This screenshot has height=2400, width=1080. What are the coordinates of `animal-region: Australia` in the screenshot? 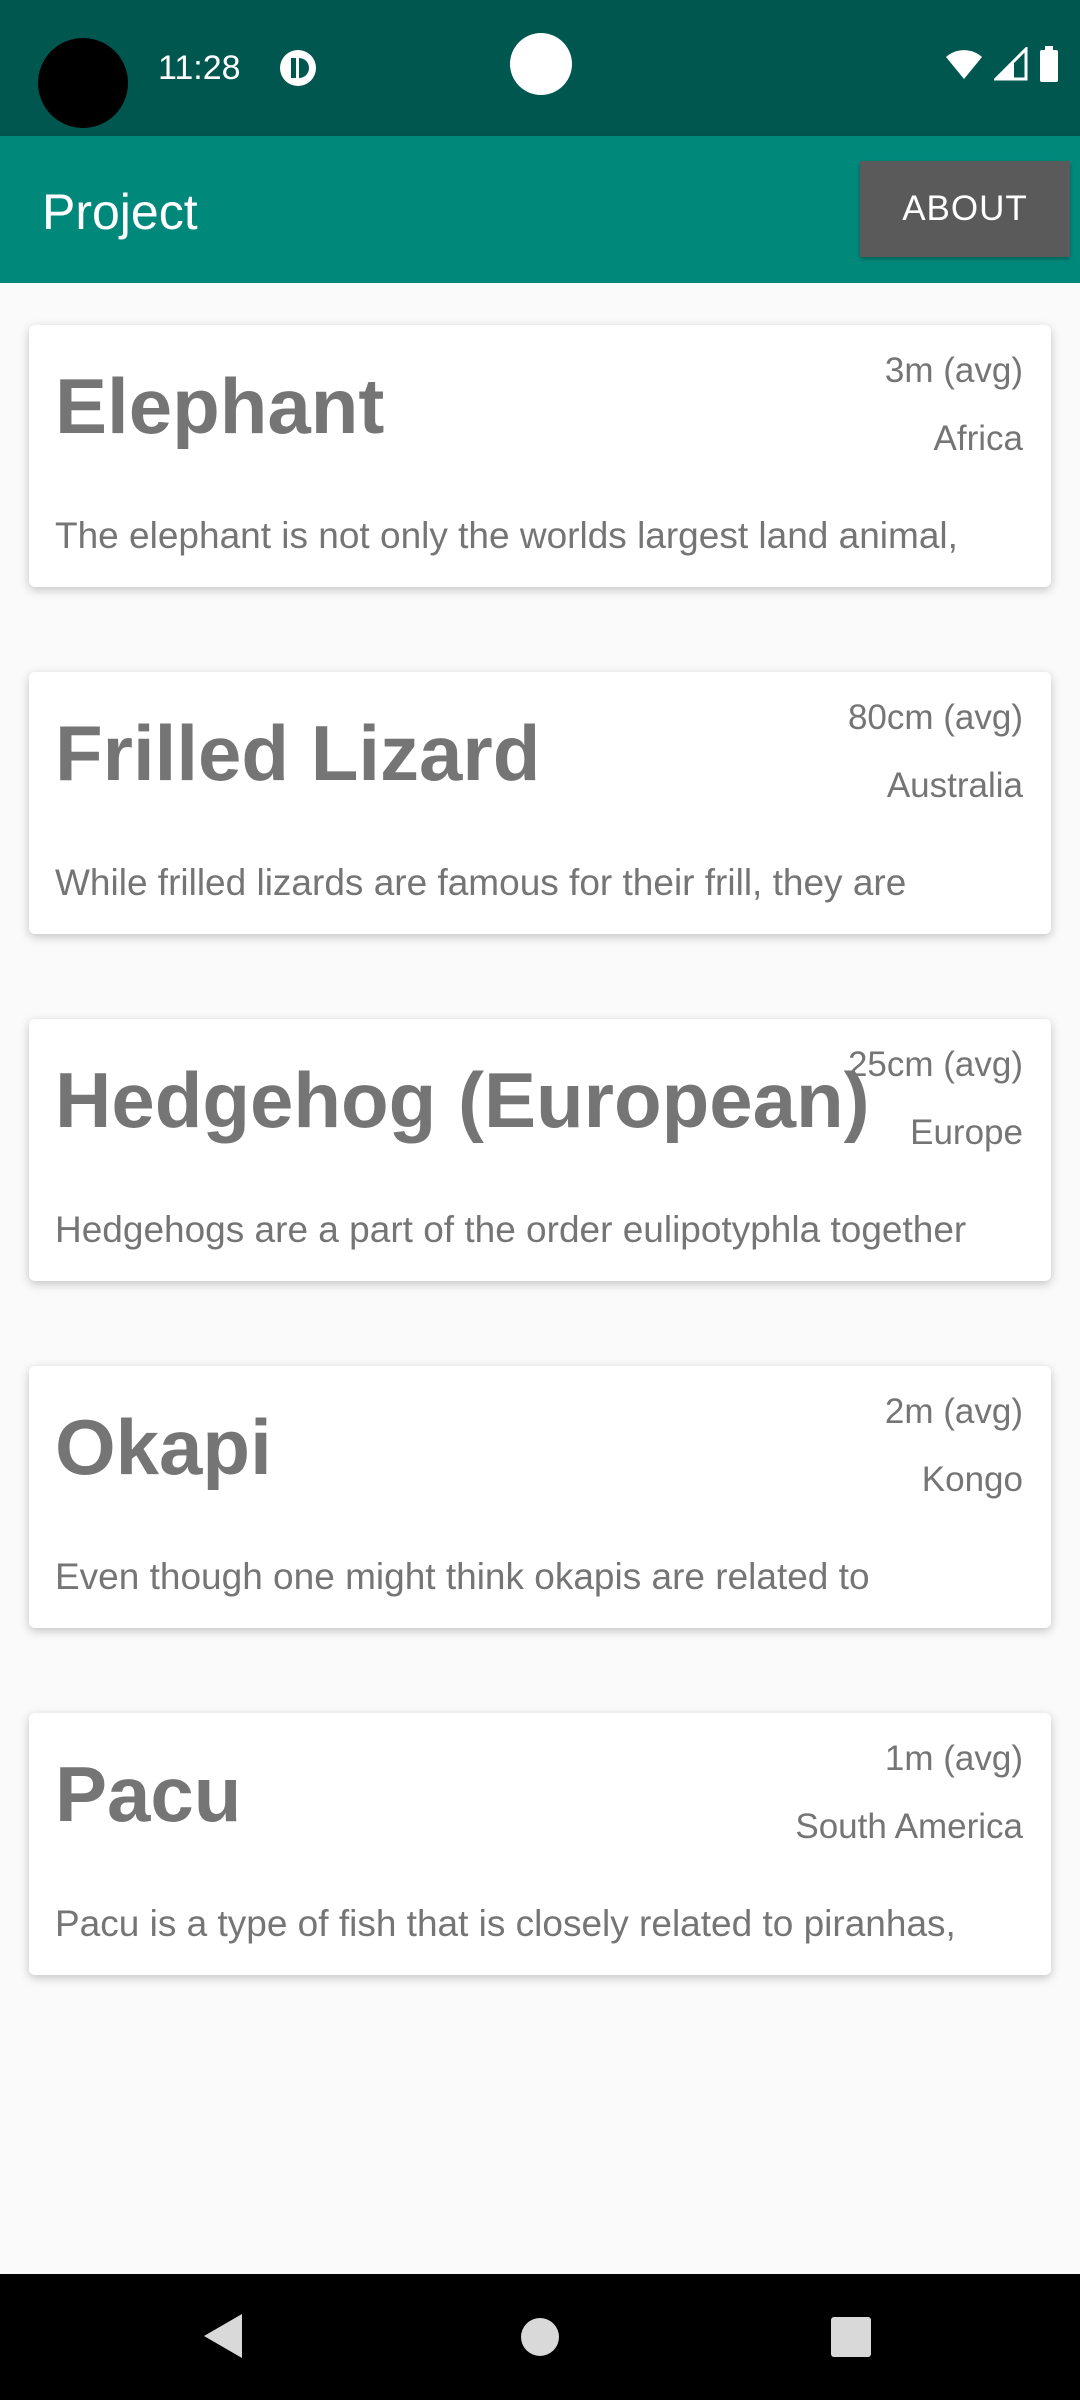 It's located at (954, 785).